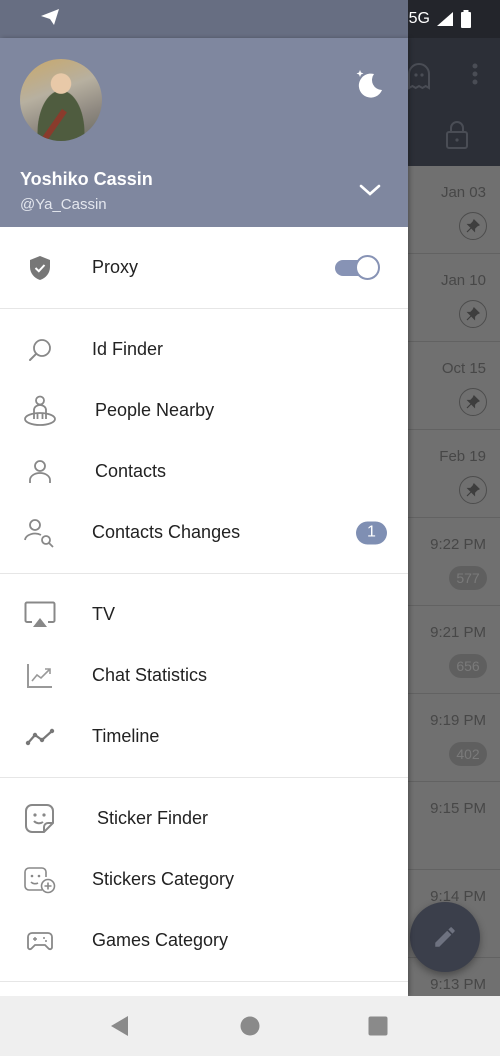 The height and width of the screenshot is (1056, 500). I want to click on menu-item-chat-statistics: Chat Statistics, so click(204, 675).